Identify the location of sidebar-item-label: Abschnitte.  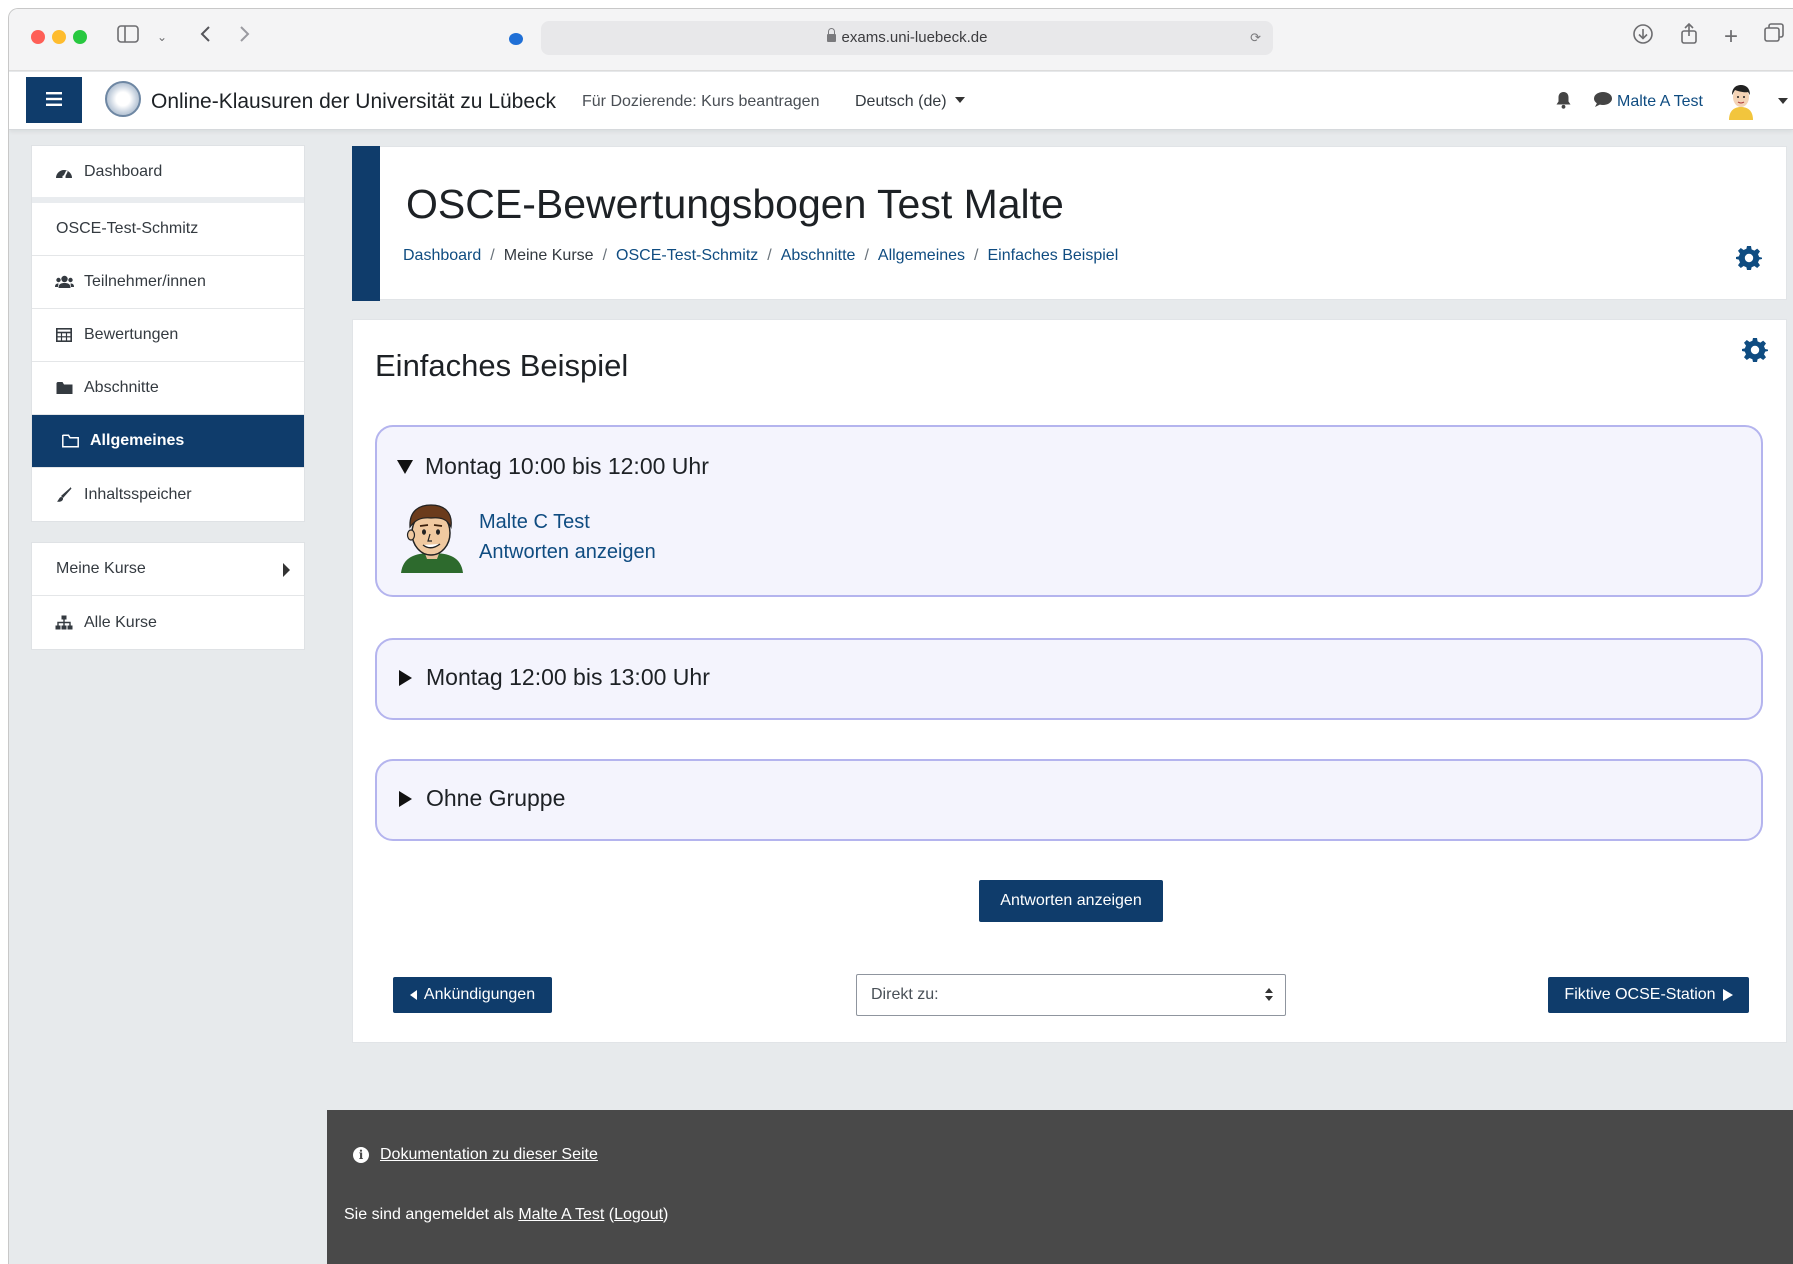
(121, 387).